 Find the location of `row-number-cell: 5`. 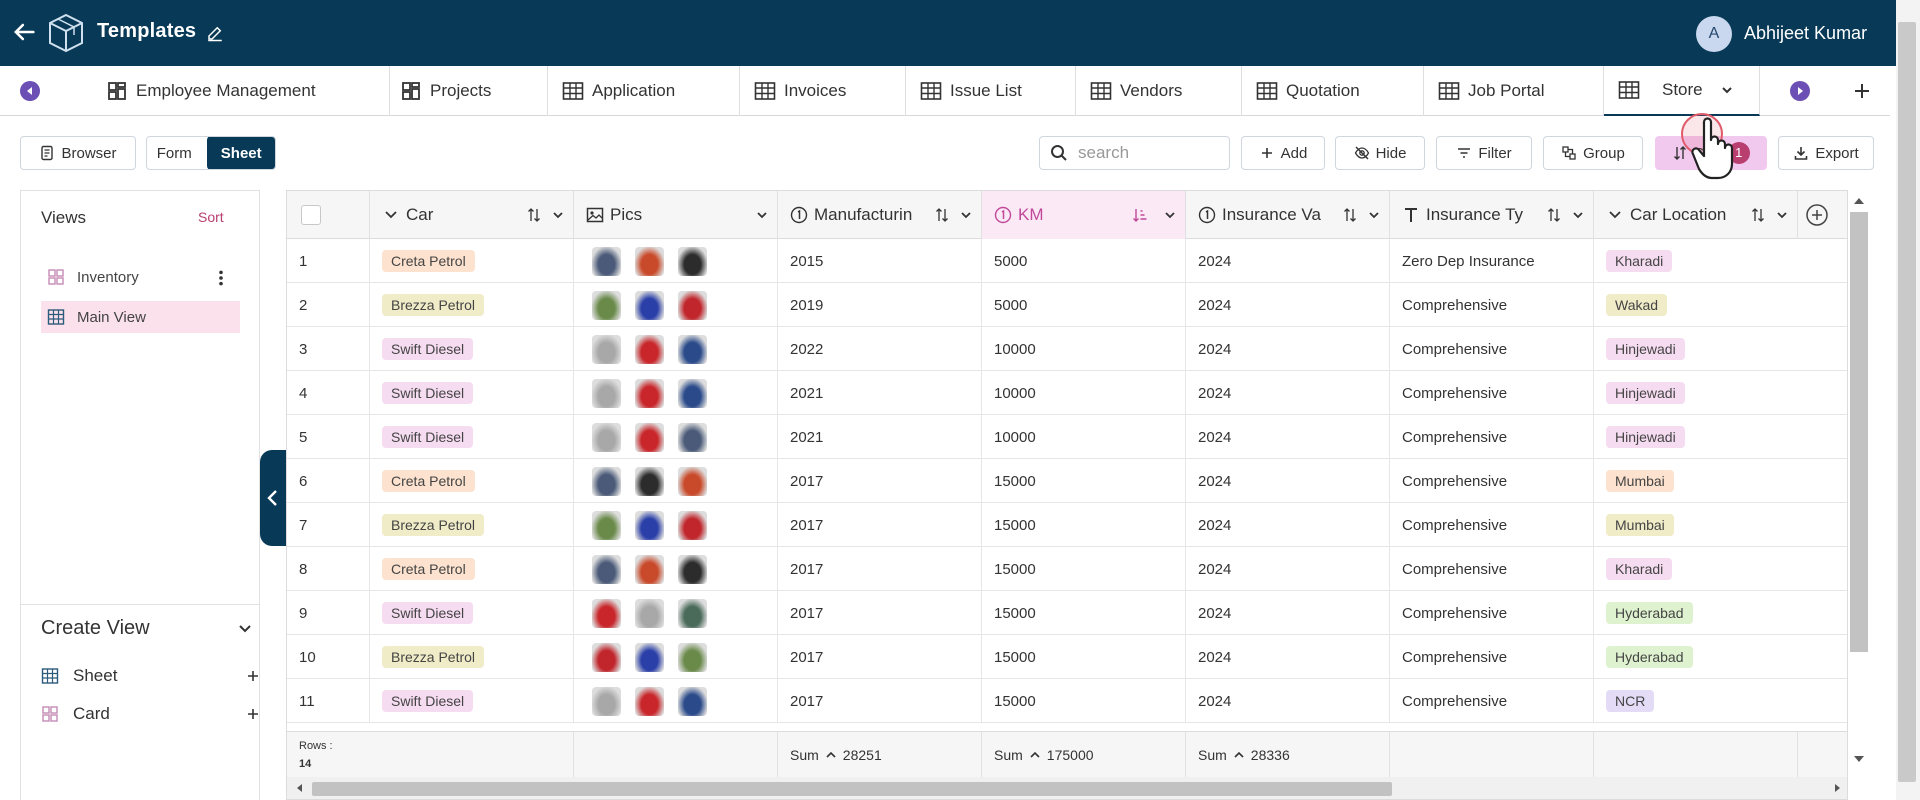

row-number-cell: 5 is located at coordinates (328, 437).